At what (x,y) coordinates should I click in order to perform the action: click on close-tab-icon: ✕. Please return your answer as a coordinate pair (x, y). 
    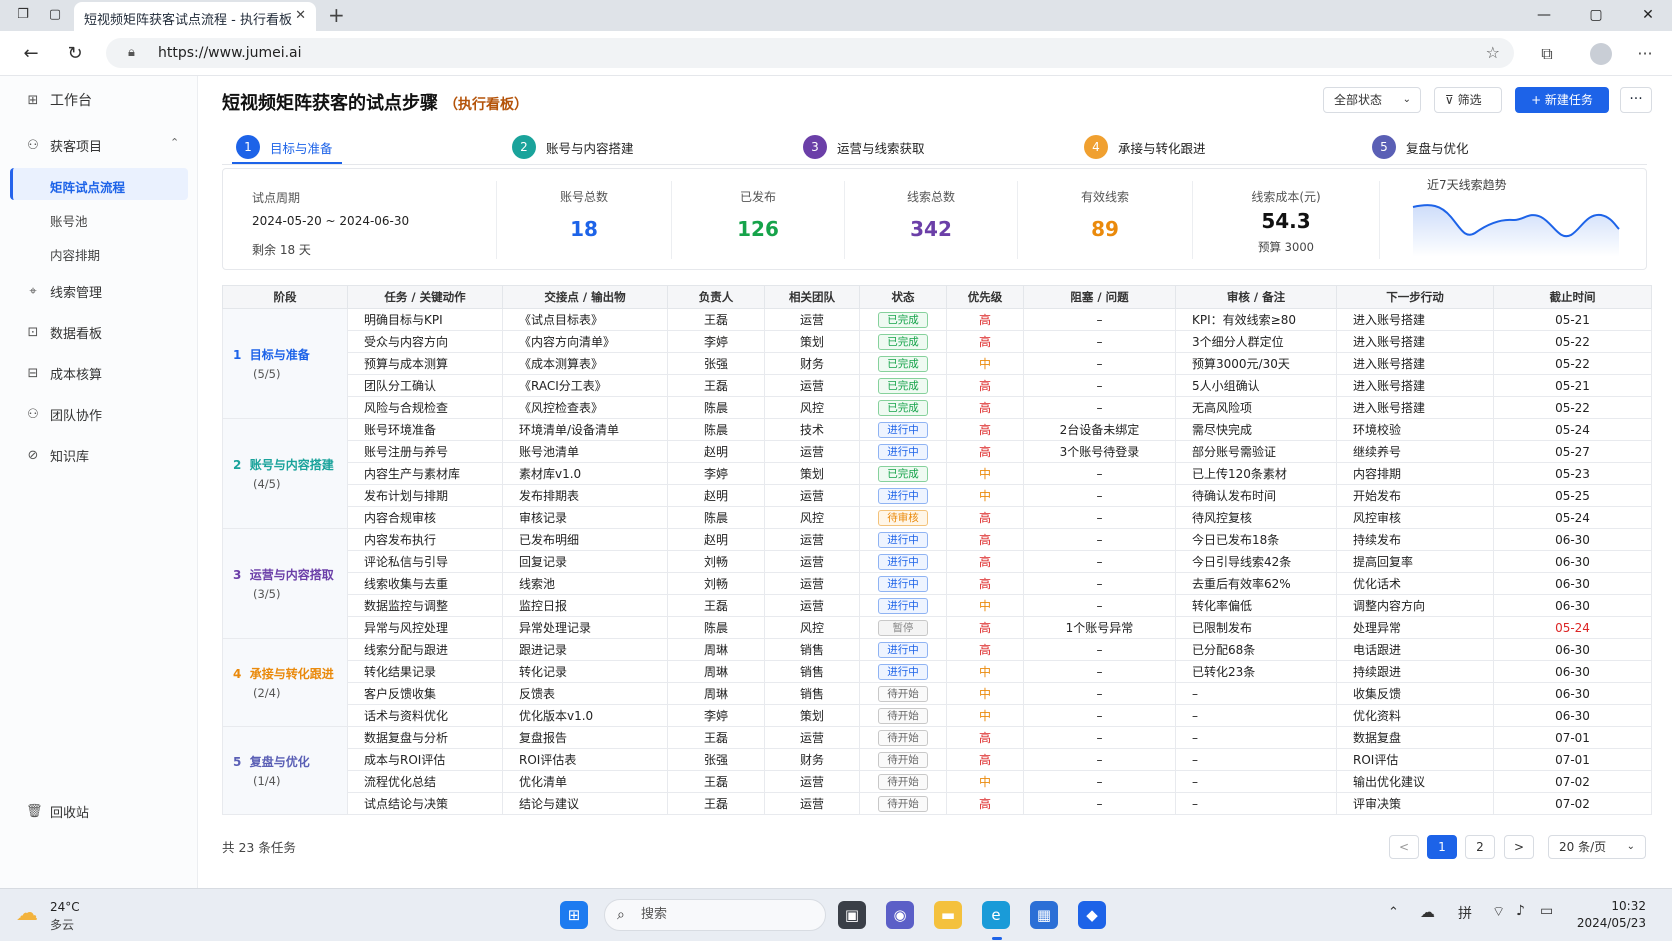
    Looking at the image, I should click on (300, 15).